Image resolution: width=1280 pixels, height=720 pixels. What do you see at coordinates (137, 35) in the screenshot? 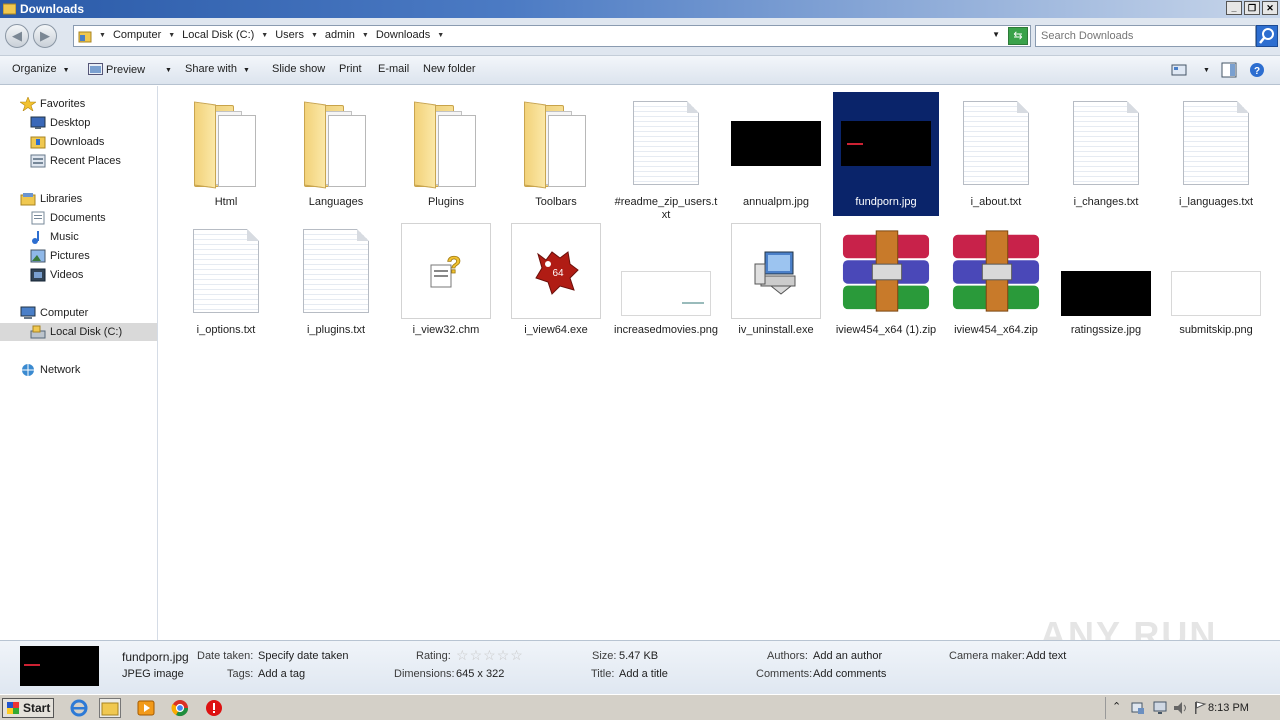
I see `breadcrumb-computer: Computer` at bounding box center [137, 35].